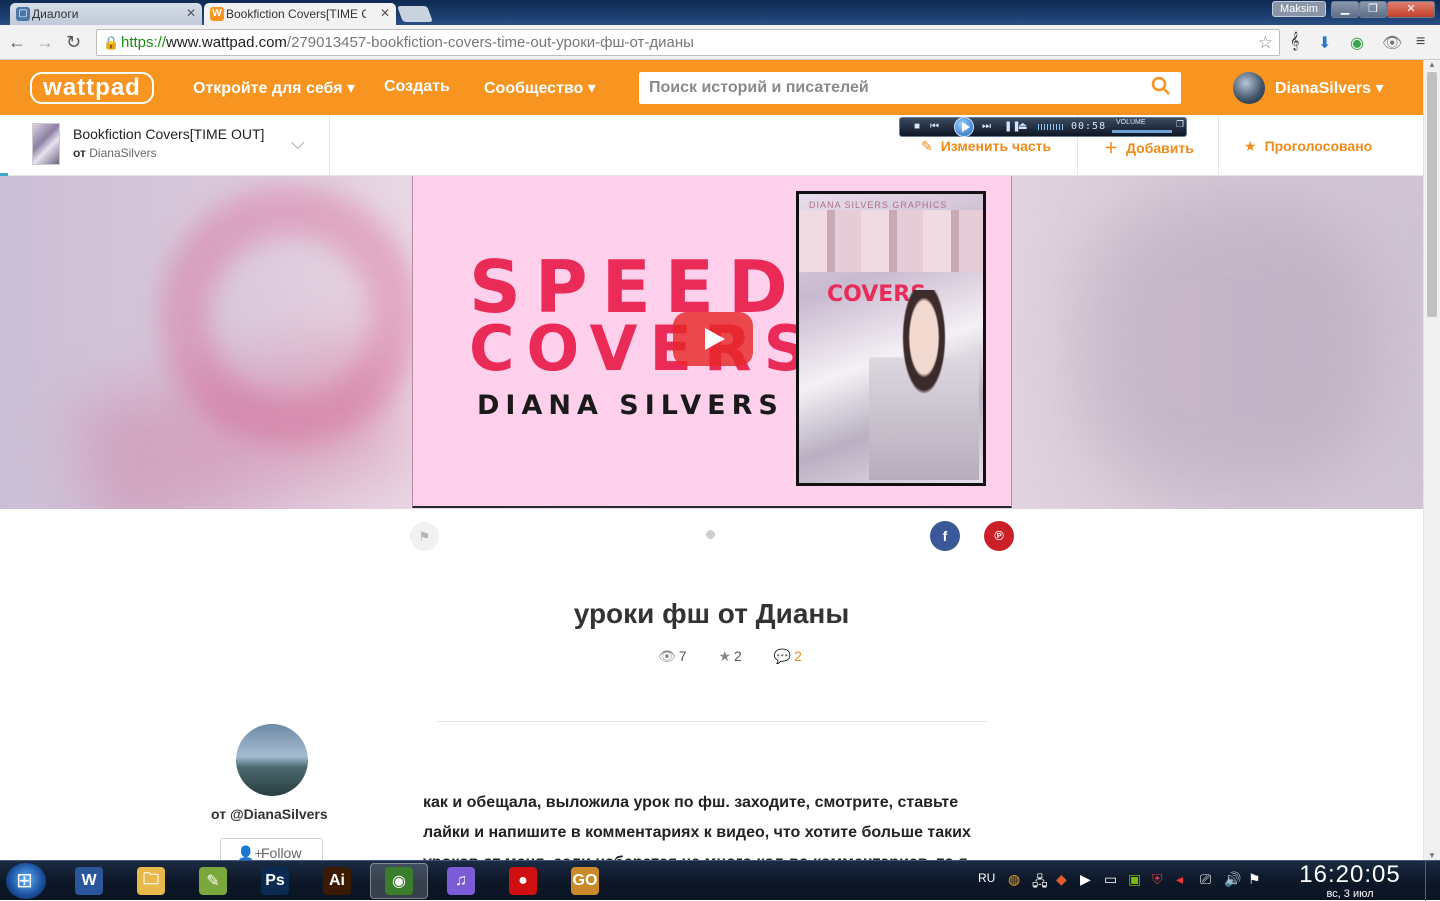  What do you see at coordinates (910, 88) in the screenshot?
I see `search-input: Поиск историй и писателей` at bounding box center [910, 88].